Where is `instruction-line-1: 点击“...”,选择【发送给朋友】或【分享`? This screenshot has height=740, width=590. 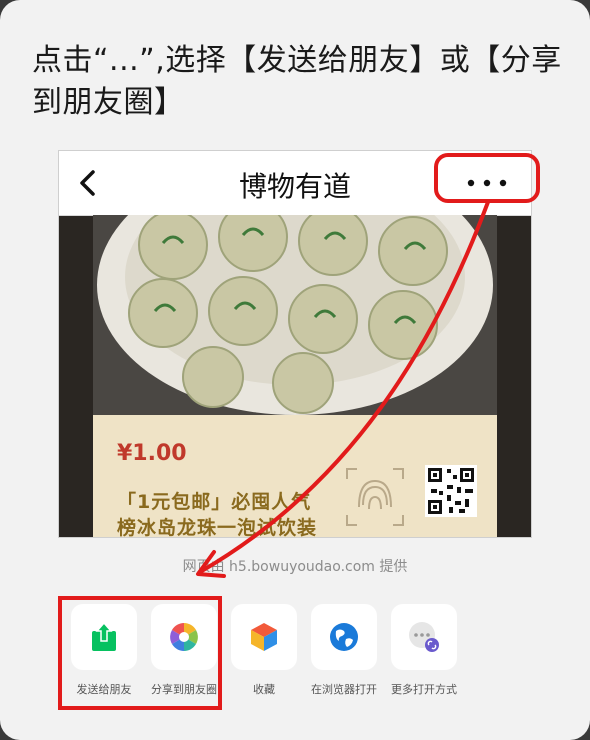
instruction-line-1: 点击“...”,选择【发送给朋友】或【分享 is located at coordinates (297, 60).